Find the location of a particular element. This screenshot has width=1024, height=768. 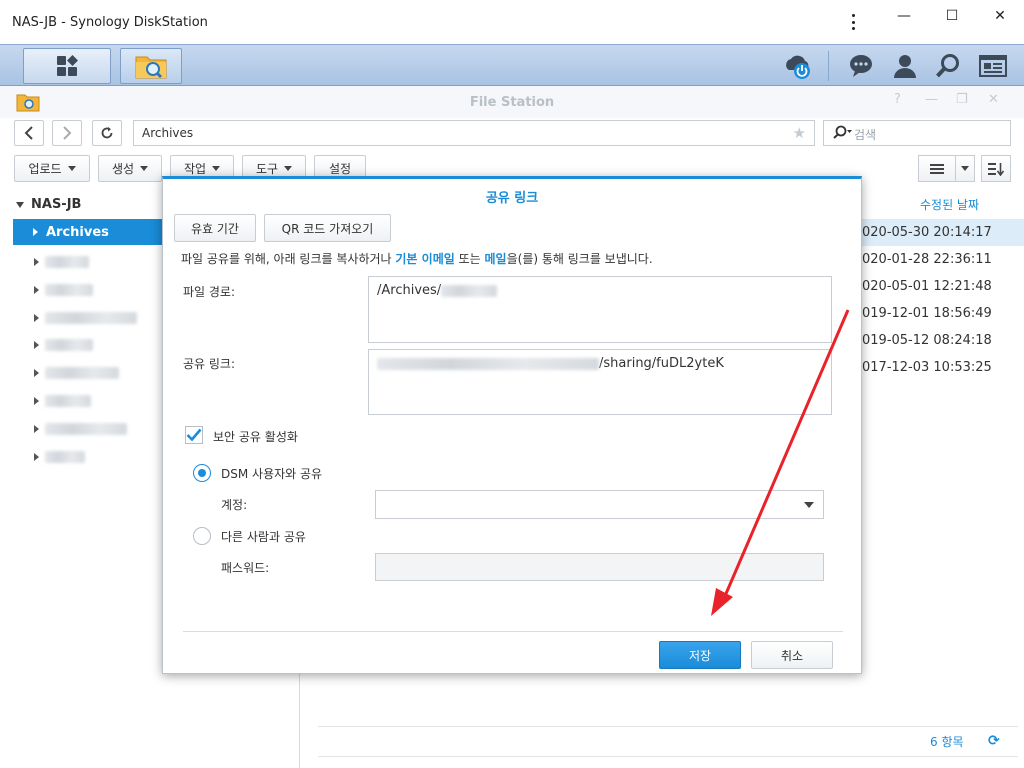

file-path-label: 파일 경로: is located at coordinates (209, 292).